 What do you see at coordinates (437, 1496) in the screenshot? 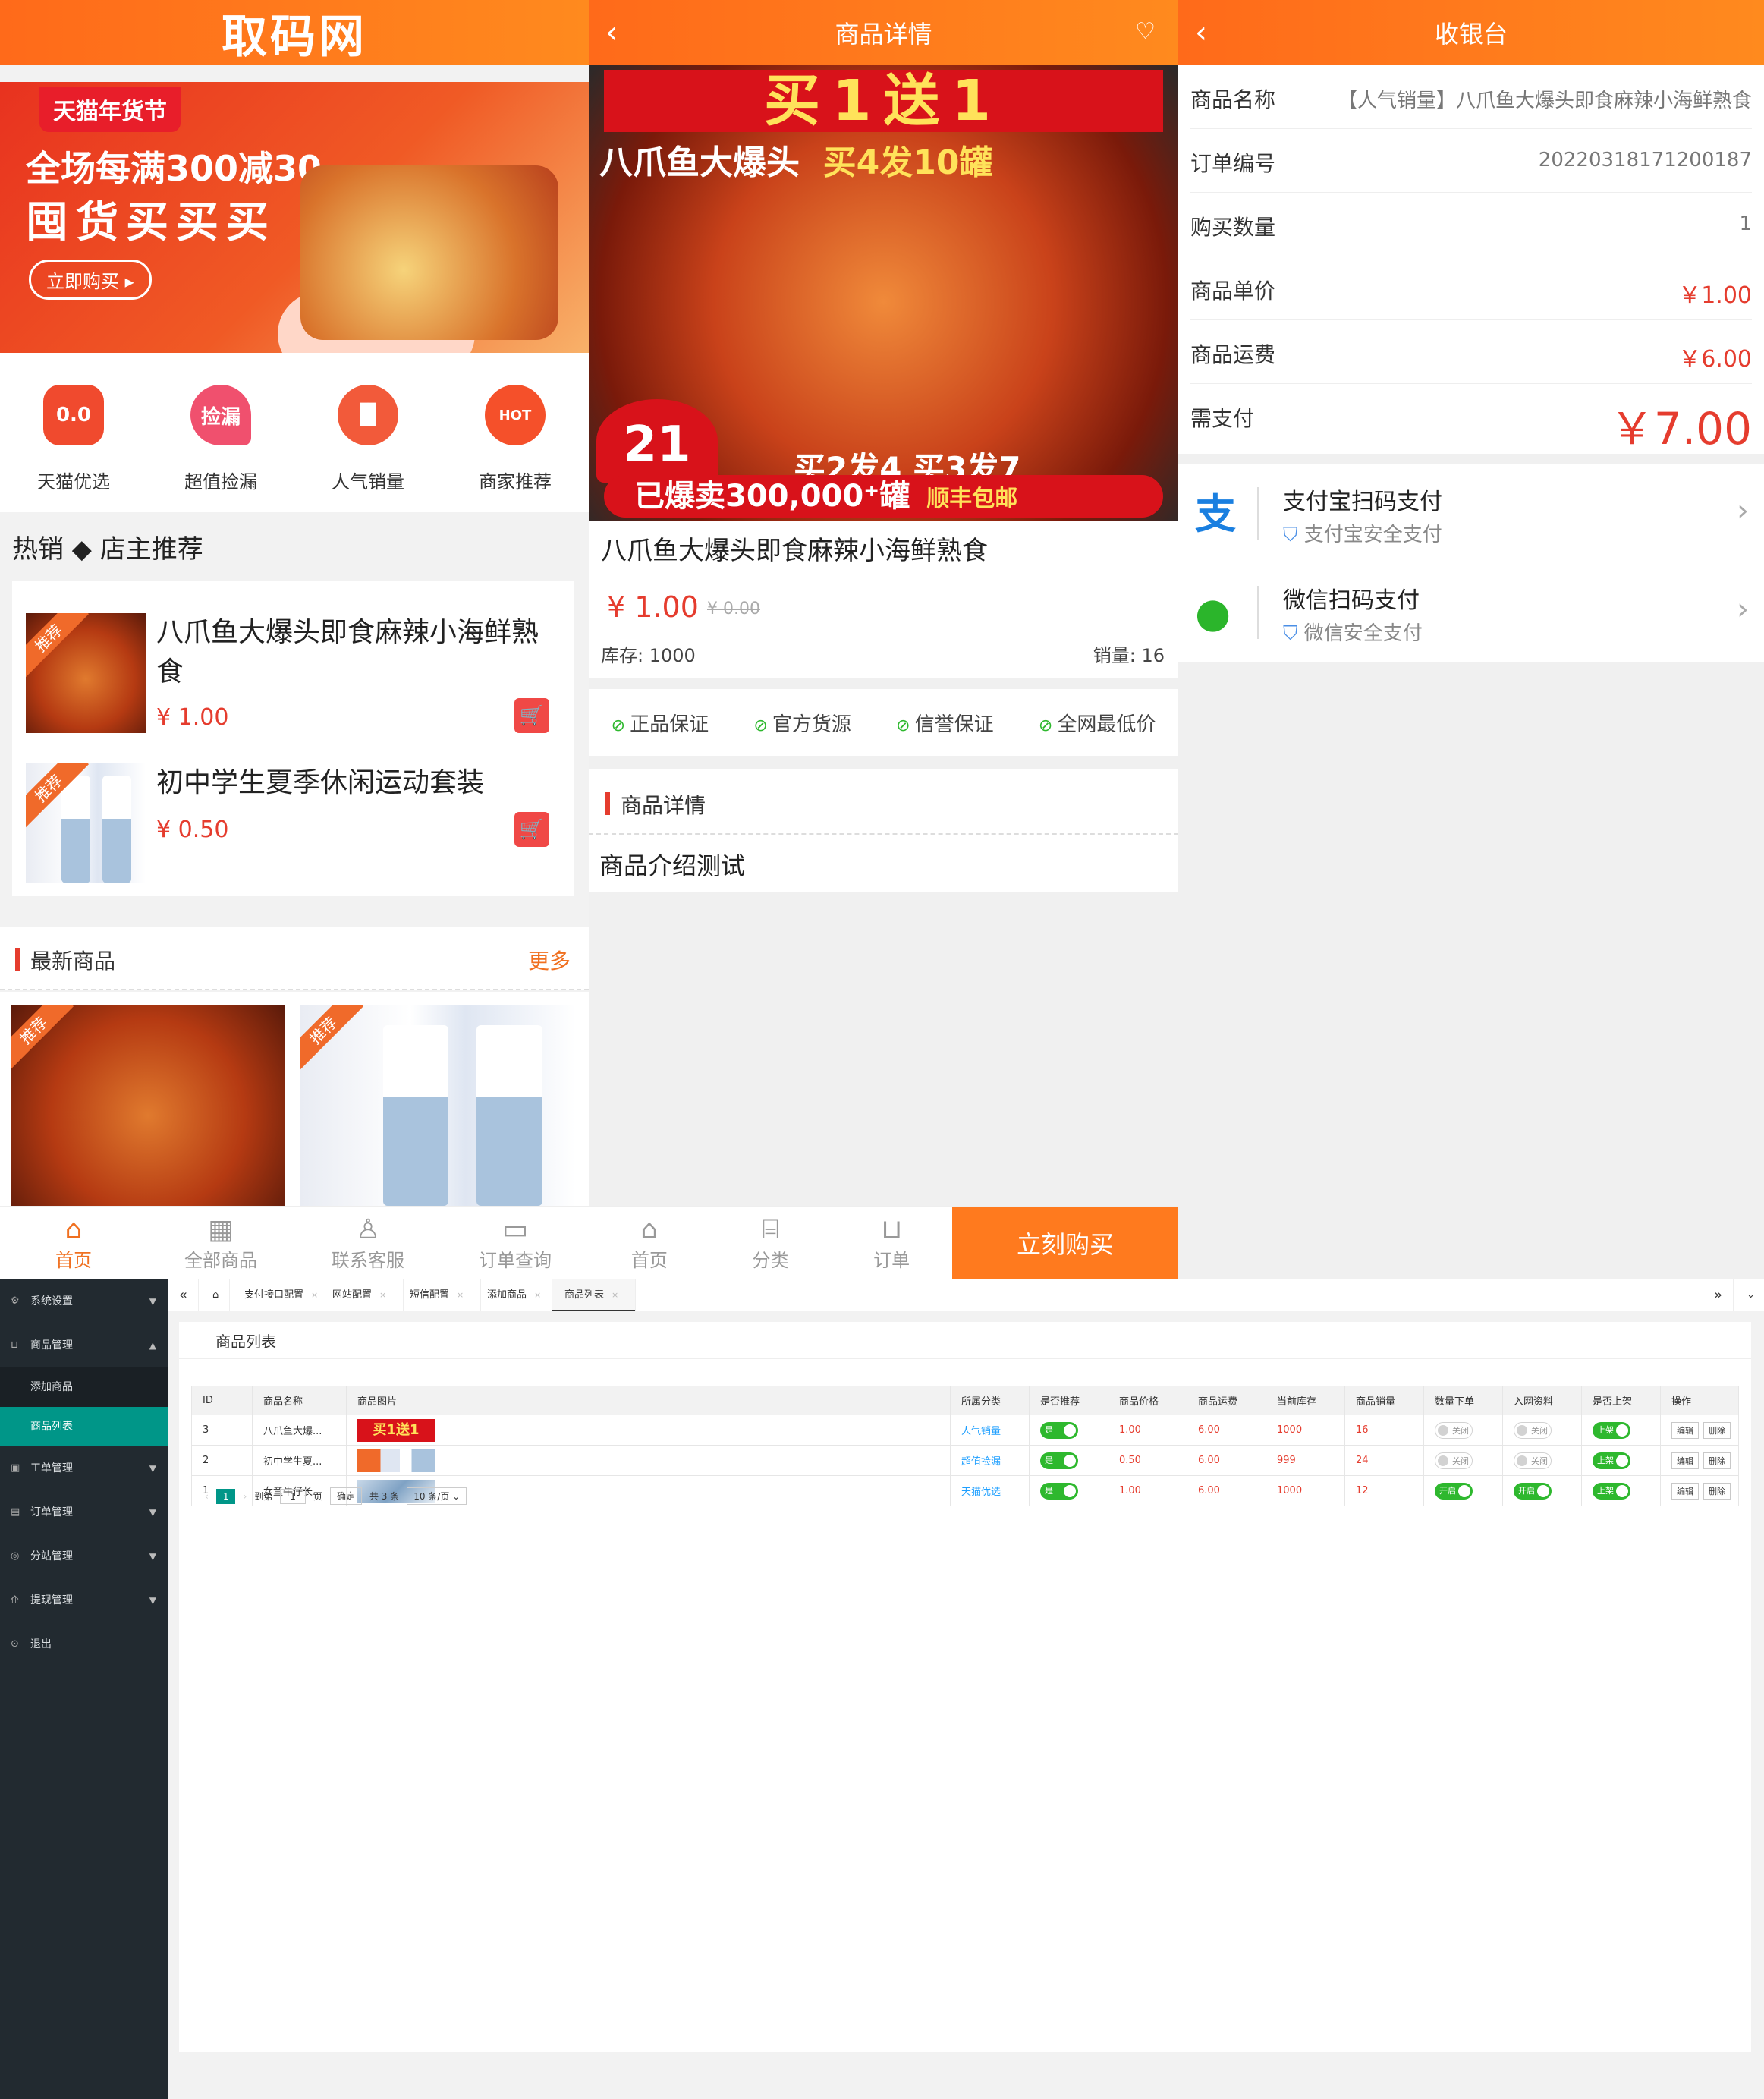
I see `per-page-select: 10 条/页 ⌄` at bounding box center [437, 1496].